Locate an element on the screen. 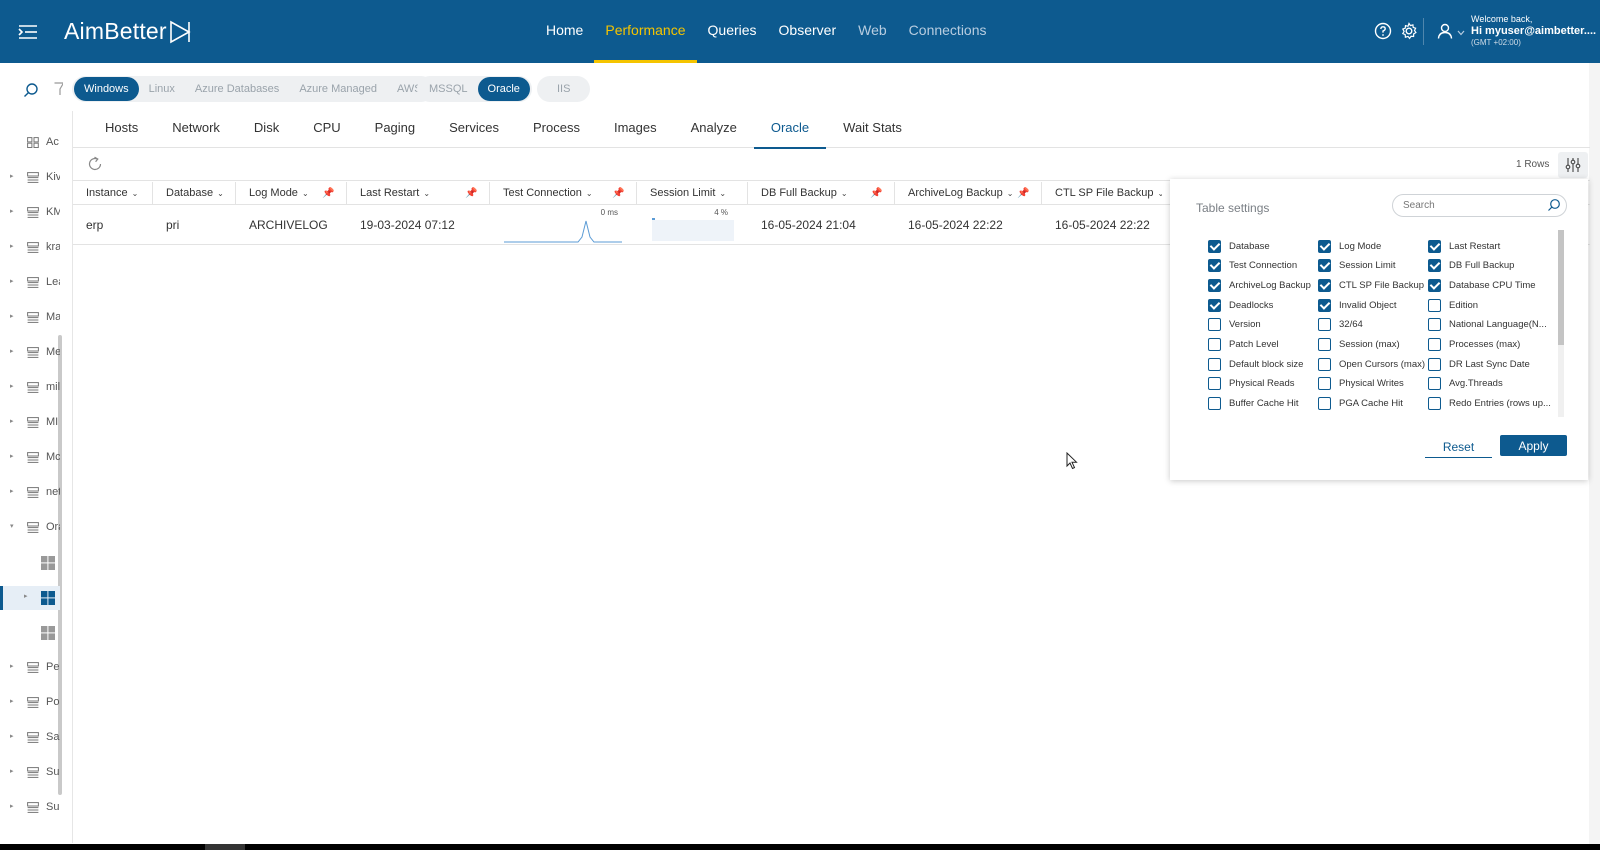 The height and width of the screenshot is (850, 1600). sidebar-item: ▸ kra is located at coordinates (30, 248).